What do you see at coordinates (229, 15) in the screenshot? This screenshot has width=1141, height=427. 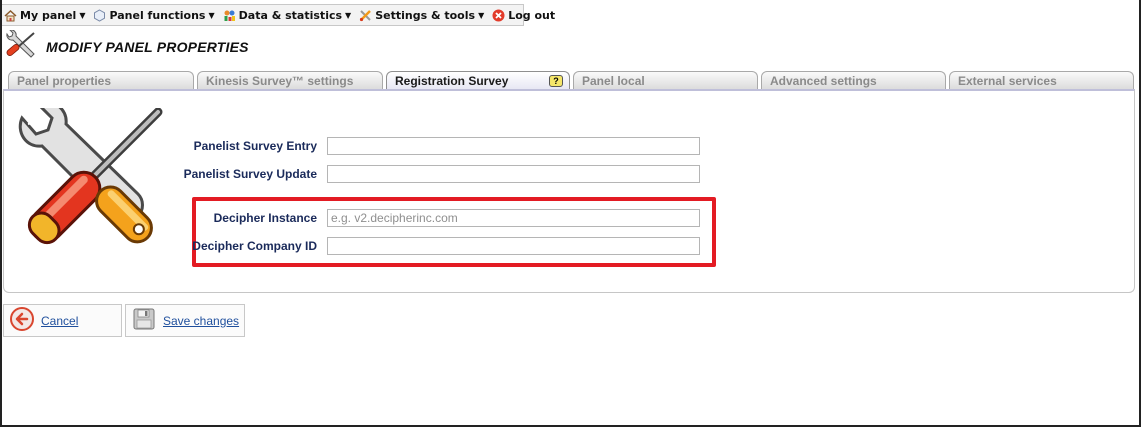 I see `chart-people-icon` at bounding box center [229, 15].